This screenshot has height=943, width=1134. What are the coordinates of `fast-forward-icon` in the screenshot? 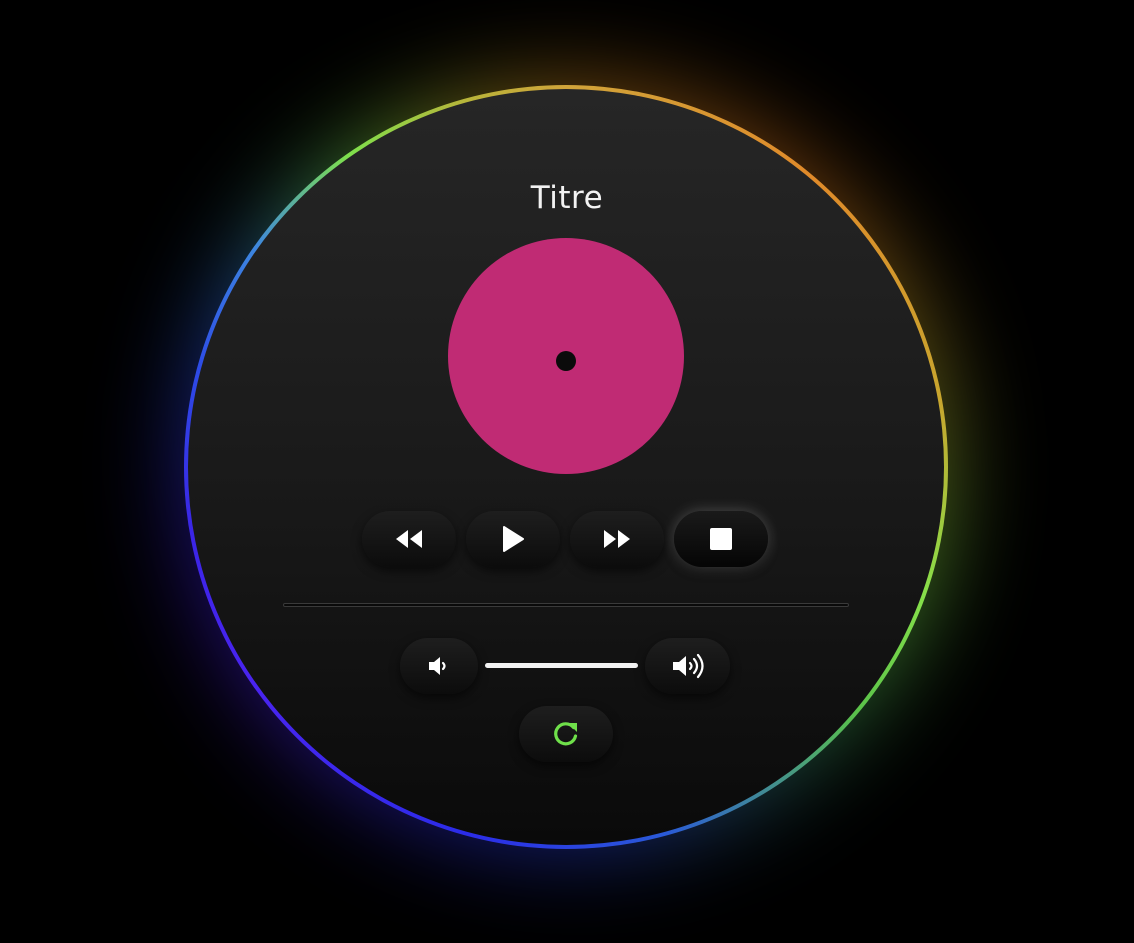 It's located at (617, 539).